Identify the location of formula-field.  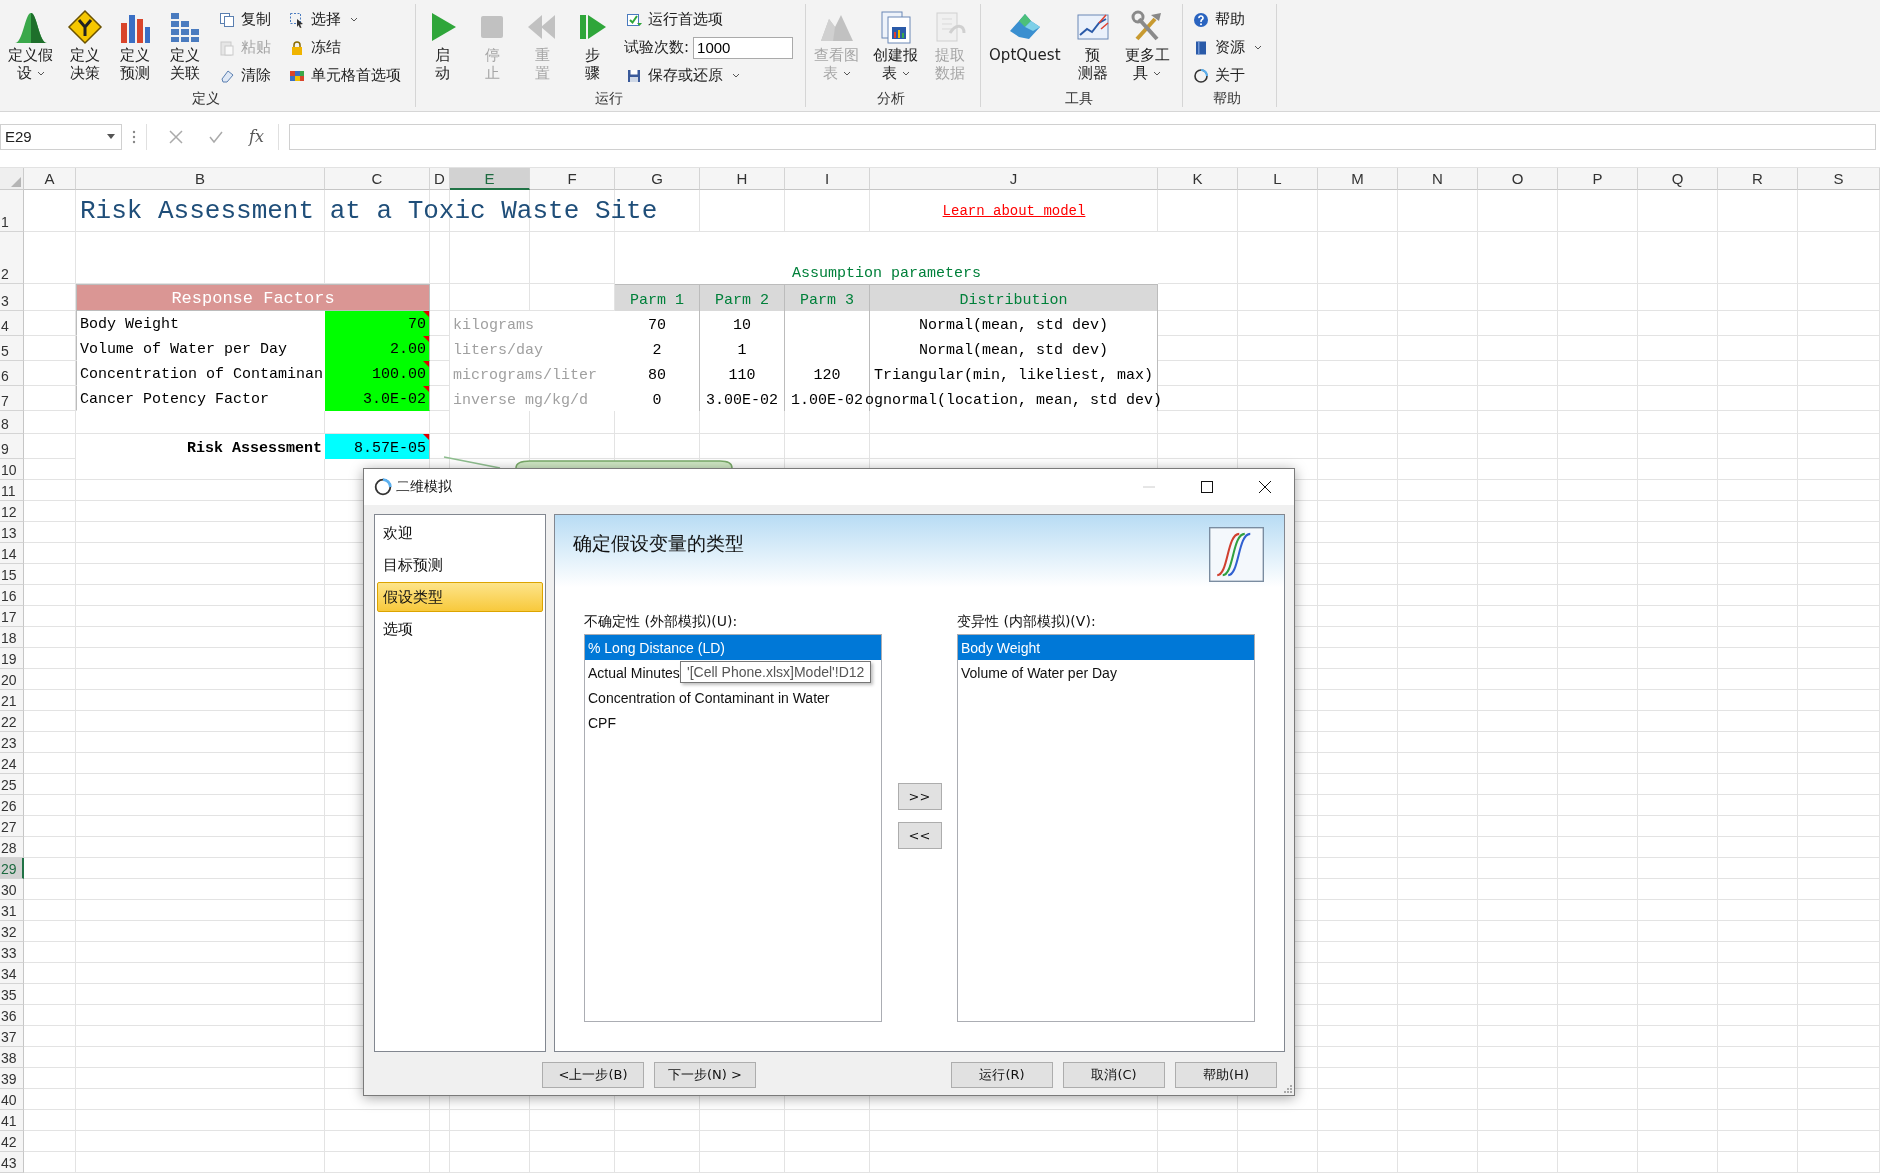
(1082, 136).